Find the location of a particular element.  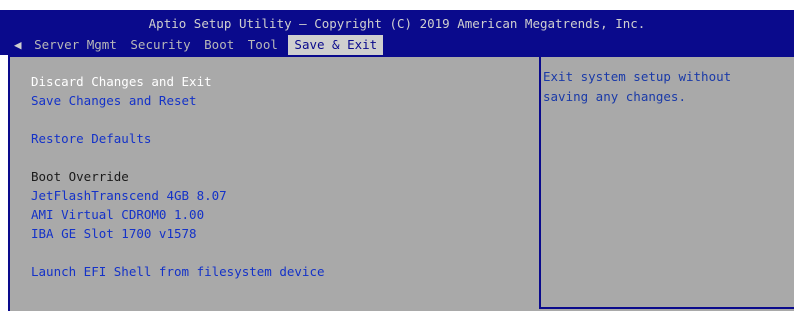

panel-divider is located at coordinates (540, 182).